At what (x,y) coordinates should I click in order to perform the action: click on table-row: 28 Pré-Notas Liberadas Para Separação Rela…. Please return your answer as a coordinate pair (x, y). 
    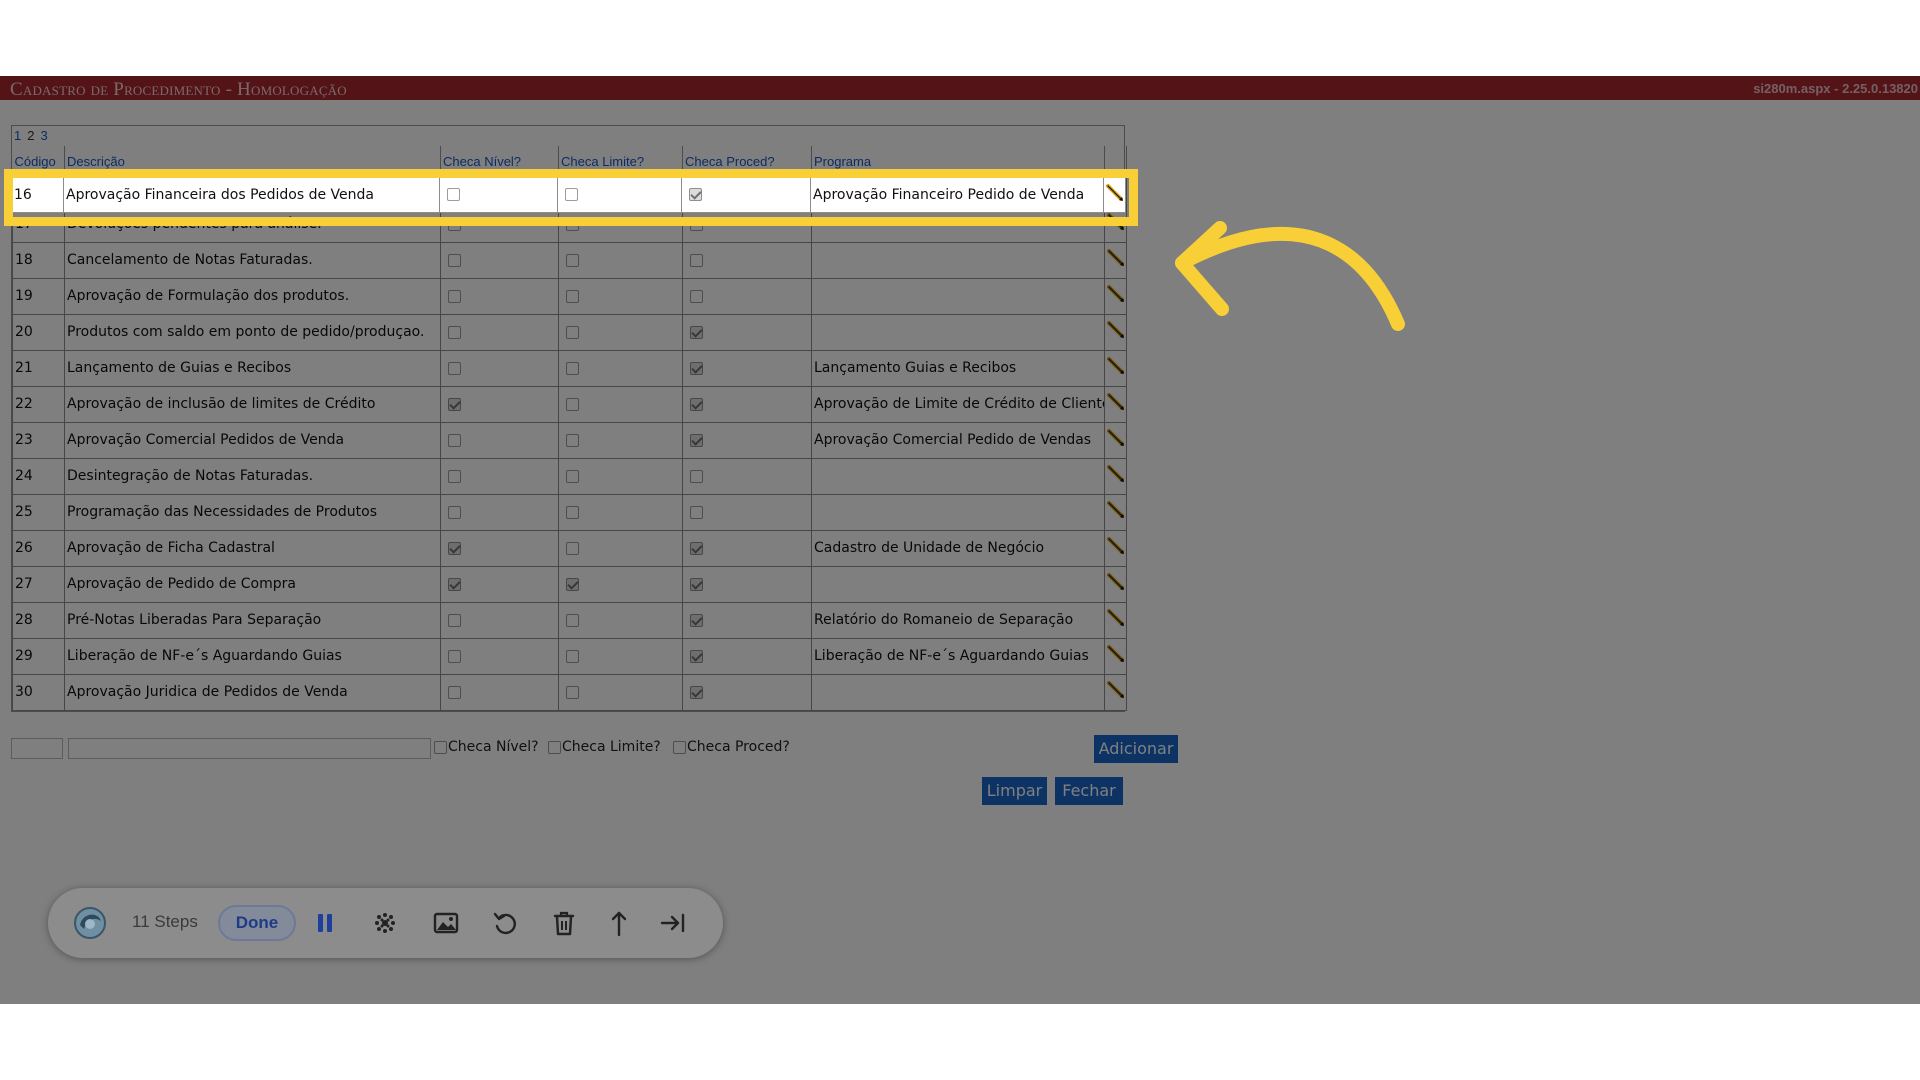
    Looking at the image, I should click on (569, 620).